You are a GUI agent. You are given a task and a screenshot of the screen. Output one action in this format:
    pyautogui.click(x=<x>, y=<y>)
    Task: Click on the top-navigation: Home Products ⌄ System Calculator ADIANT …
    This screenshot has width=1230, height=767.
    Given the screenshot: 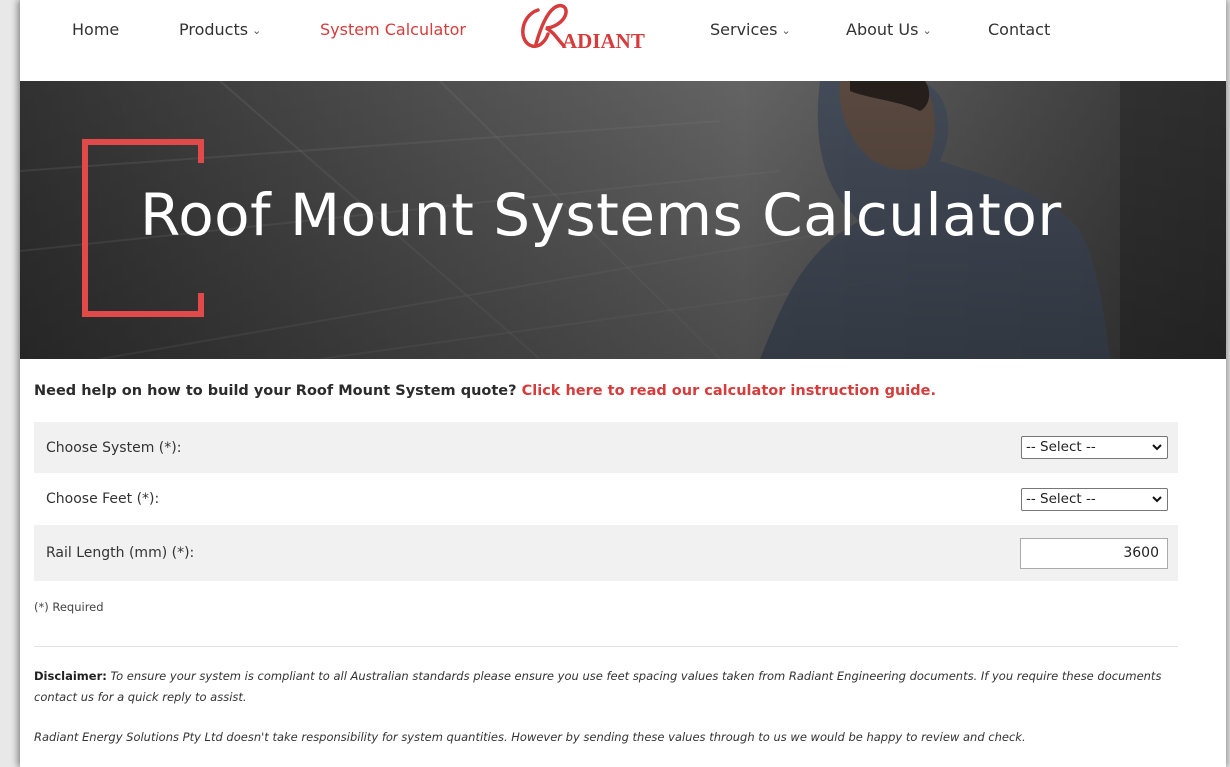 What is the action you would take?
    pyautogui.click(x=623, y=40)
    